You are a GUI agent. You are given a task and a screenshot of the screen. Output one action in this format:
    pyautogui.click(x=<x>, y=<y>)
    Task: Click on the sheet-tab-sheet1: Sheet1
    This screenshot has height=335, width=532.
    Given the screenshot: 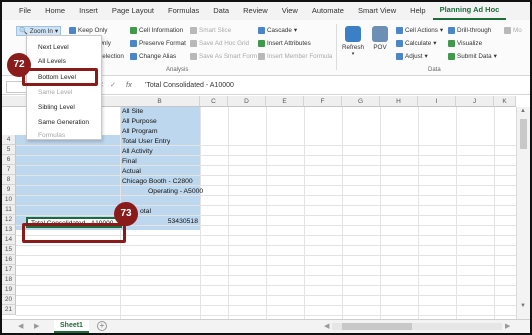 What is the action you would take?
    pyautogui.click(x=71, y=326)
    